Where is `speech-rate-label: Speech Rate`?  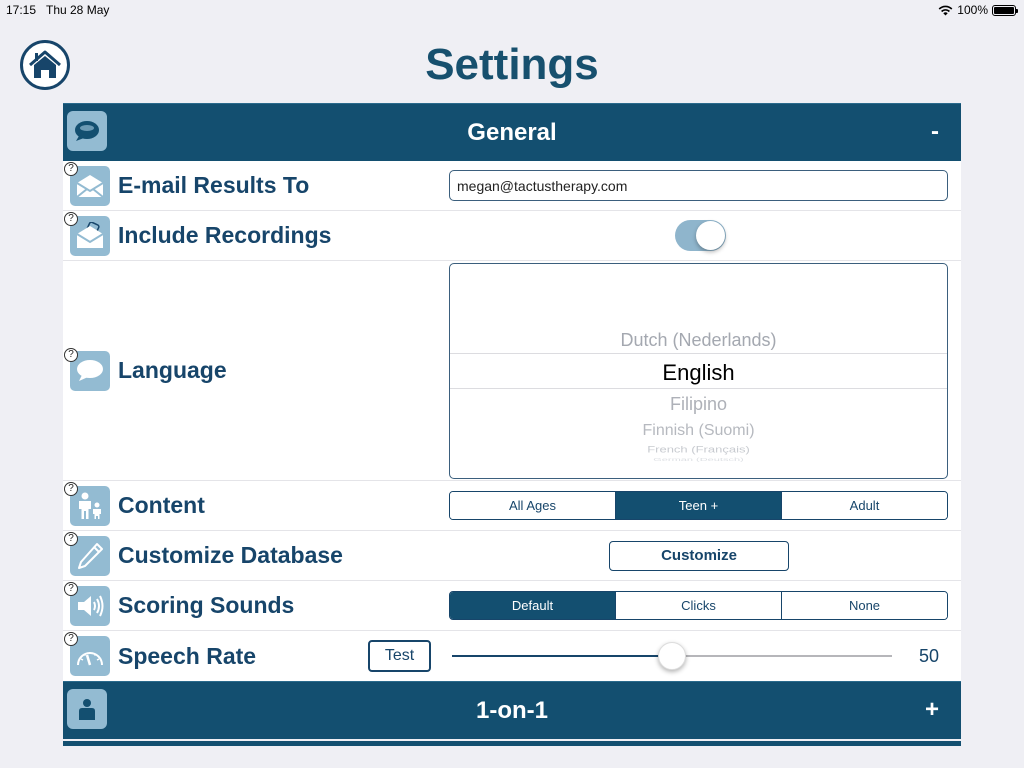 speech-rate-label: Speech Rate is located at coordinates (187, 655).